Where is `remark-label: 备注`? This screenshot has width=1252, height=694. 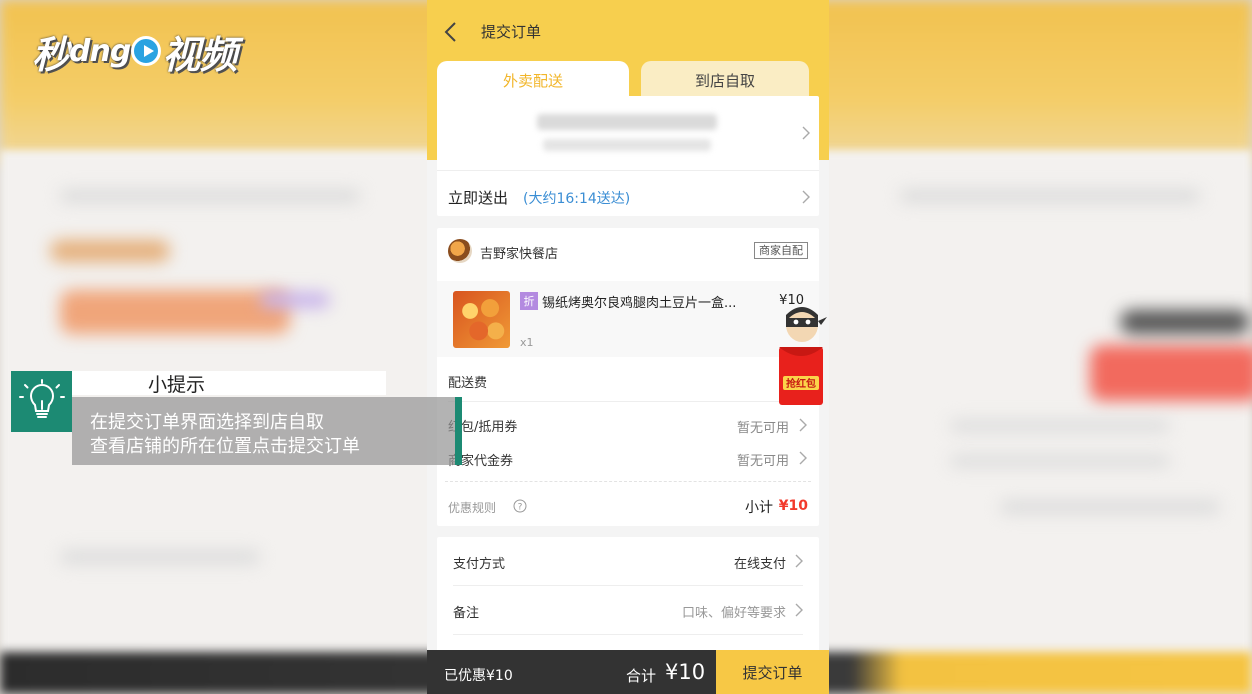 remark-label: 备注 is located at coordinates (466, 613).